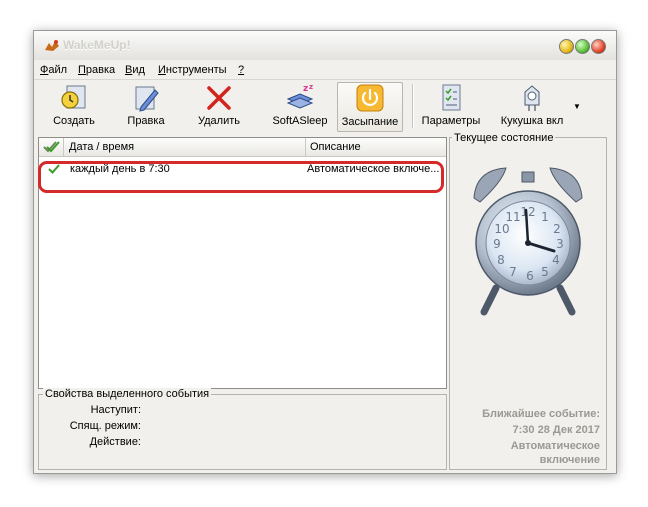 This screenshot has width=648, height=507. Describe the element at coordinates (451, 121) in the screenshot. I see `settings-label: Параметры` at that location.